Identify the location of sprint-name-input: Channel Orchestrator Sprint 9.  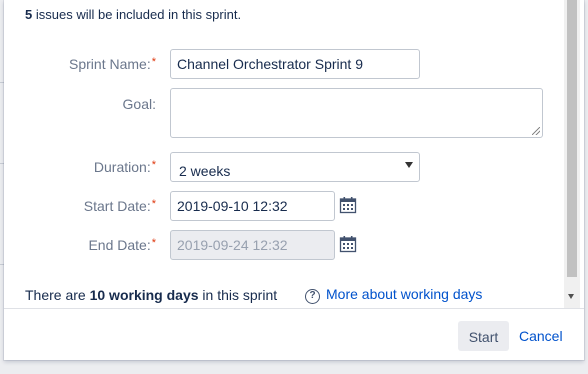
(295, 64).